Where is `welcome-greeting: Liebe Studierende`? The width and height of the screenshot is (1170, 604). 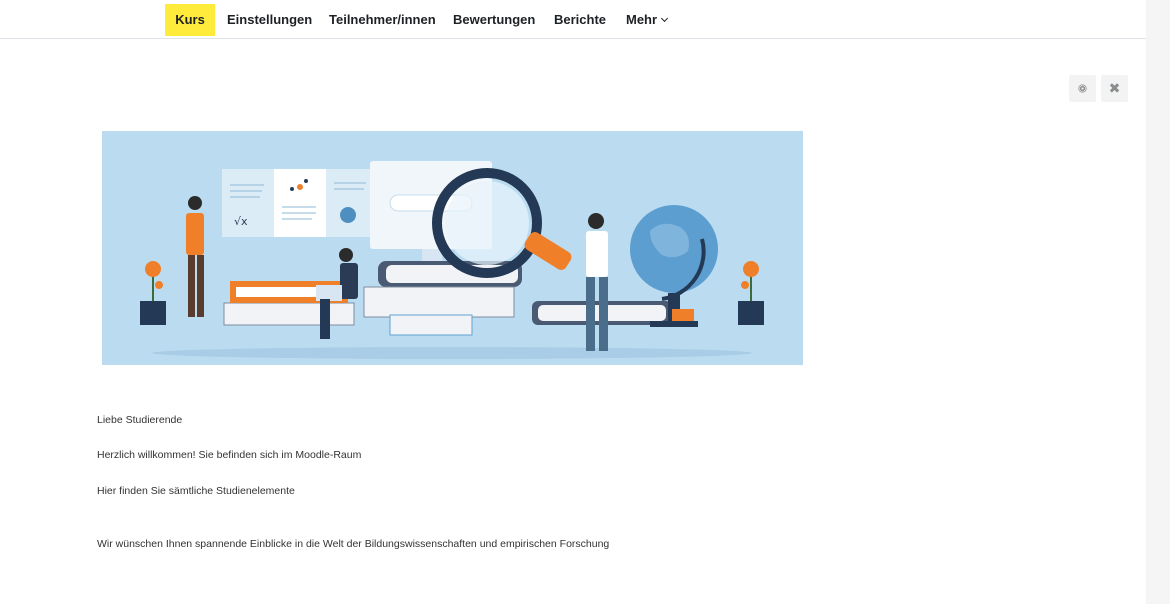 welcome-greeting: Liebe Studierende is located at coordinates (140, 420).